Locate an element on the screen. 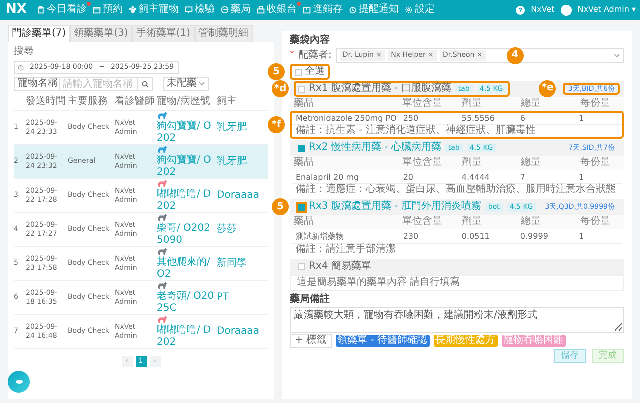  pet-name-input: 請輸入寵物名稱 is located at coordinates (99, 84).